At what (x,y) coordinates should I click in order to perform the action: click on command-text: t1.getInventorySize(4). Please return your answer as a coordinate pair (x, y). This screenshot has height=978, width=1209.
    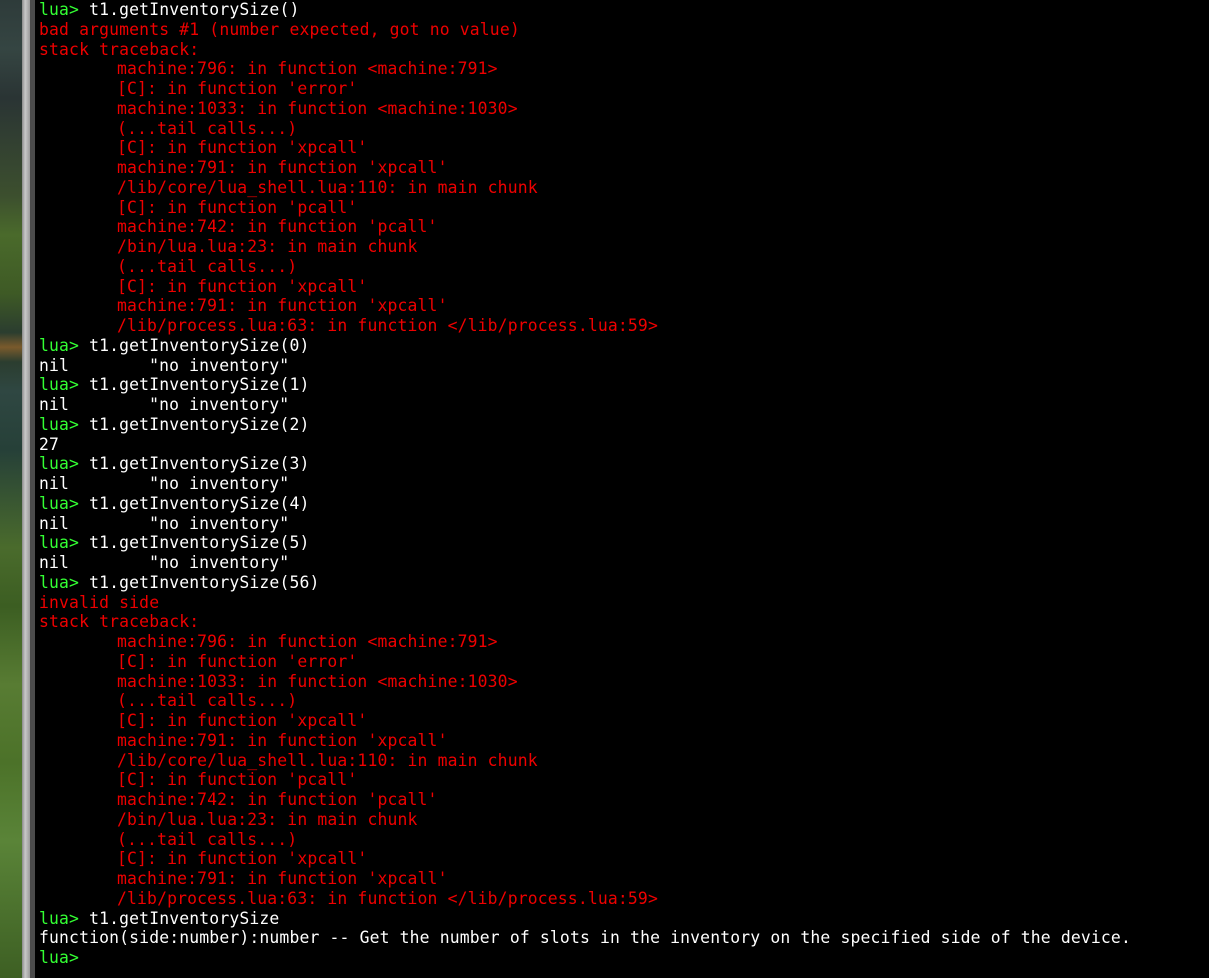
    Looking at the image, I should click on (194, 503).